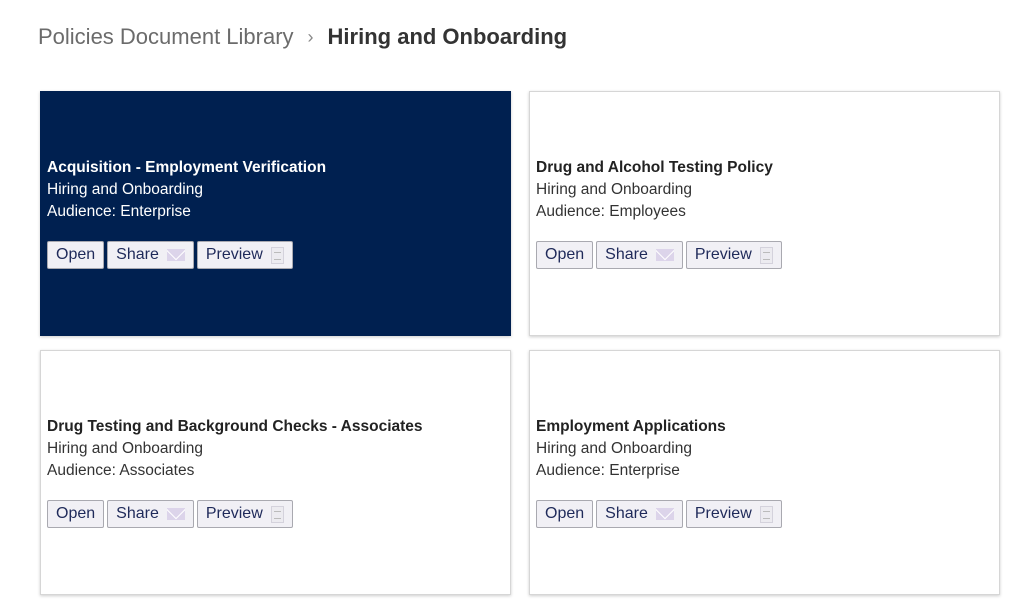  I want to click on document-title: Acquisition - Employment Verification, so click(187, 167).